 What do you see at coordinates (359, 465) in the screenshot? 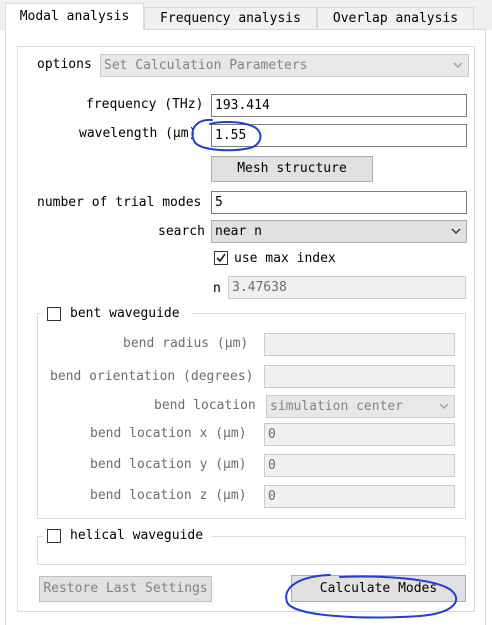
I see `bend-location-y-input: 0` at bounding box center [359, 465].